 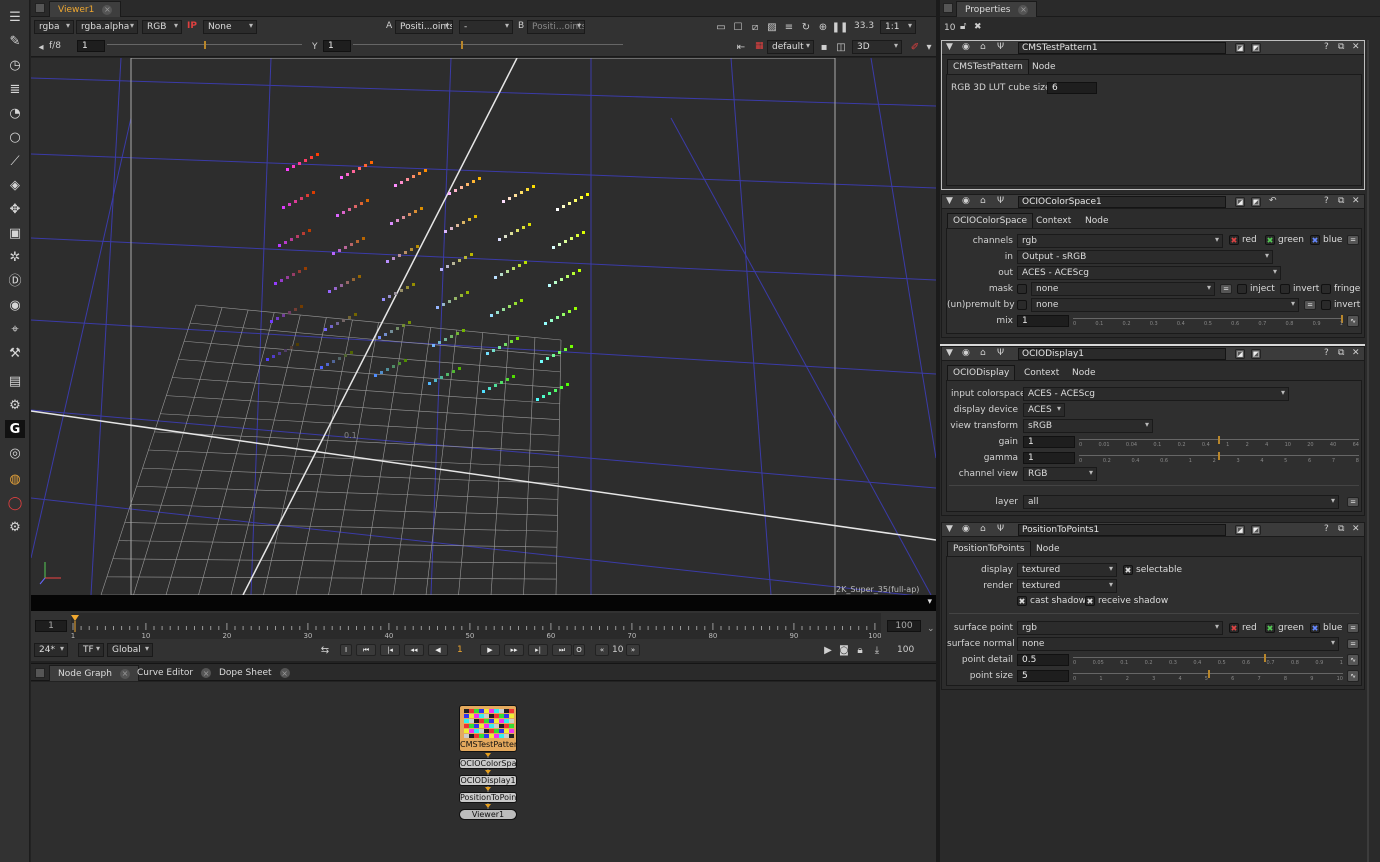 I want to click on lock-icon: 🔓︎, so click(x=963, y=26).